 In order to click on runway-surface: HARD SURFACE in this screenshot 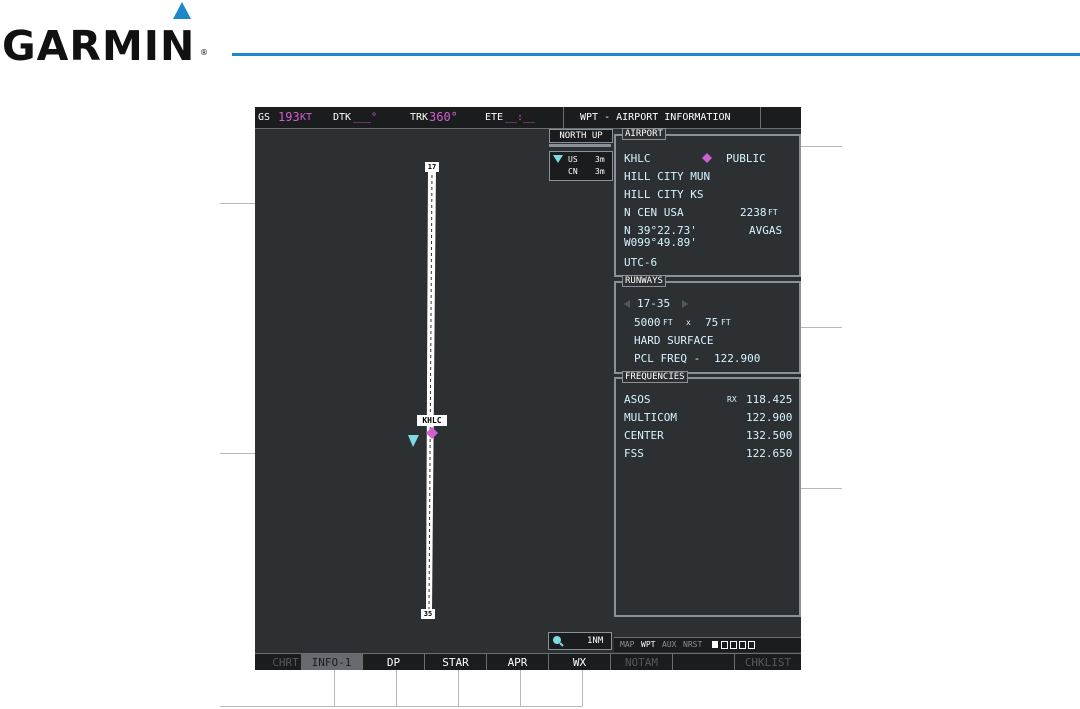, I will do `click(674, 340)`.